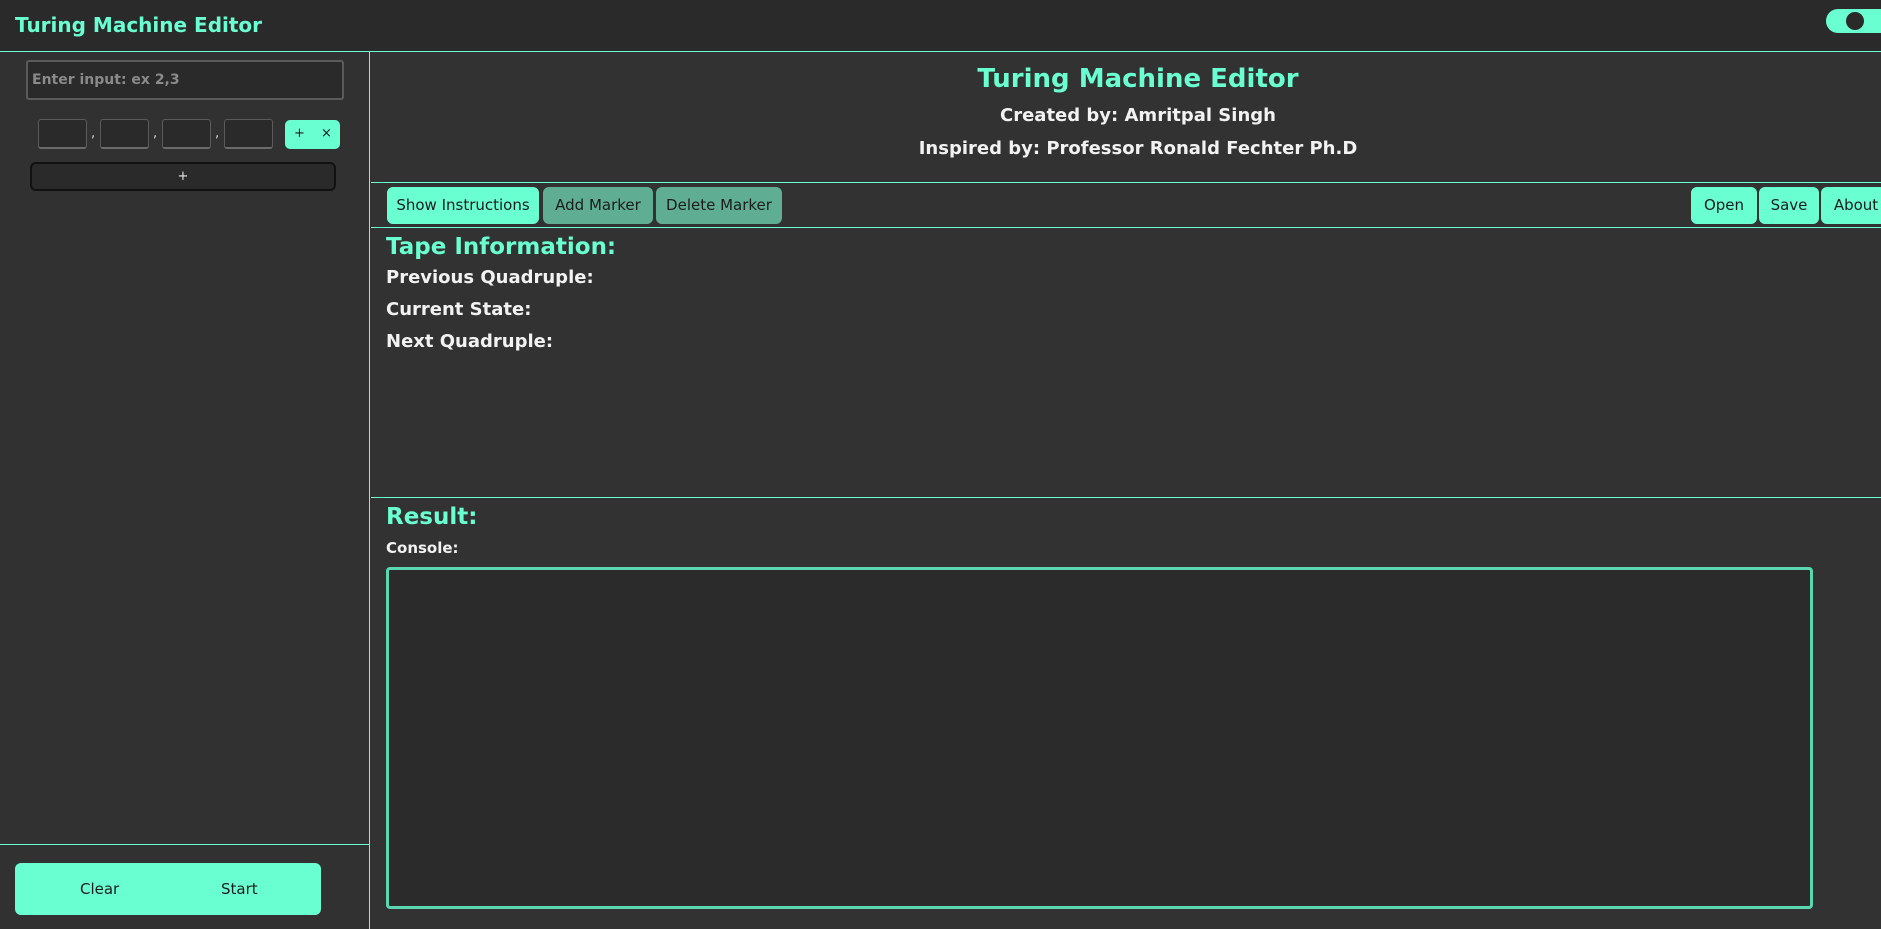 This screenshot has width=1881, height=929. I want to click on insert-row-button: +, so click(299, 133).